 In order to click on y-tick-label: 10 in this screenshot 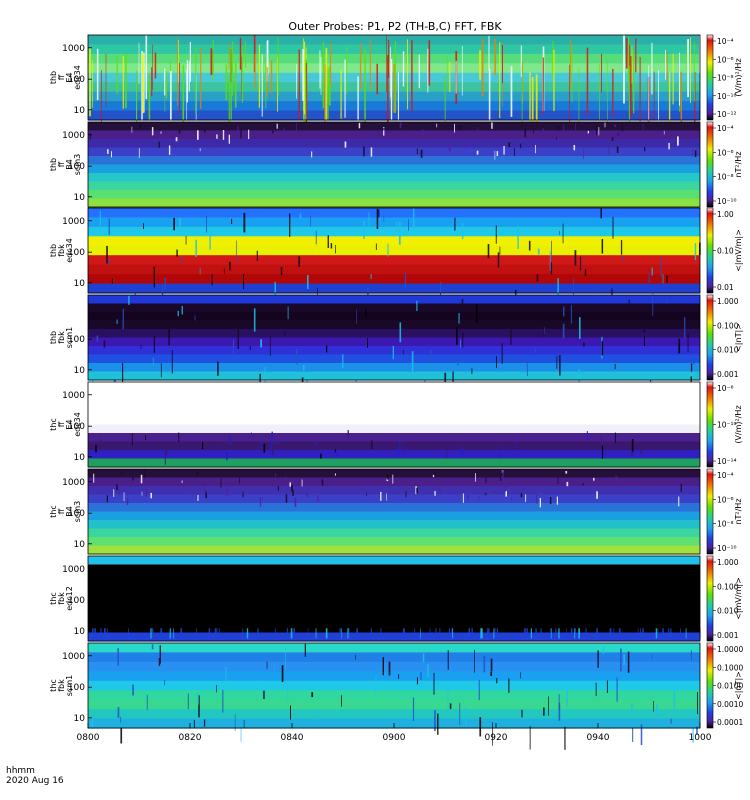, I will do `click(80, 632)`.